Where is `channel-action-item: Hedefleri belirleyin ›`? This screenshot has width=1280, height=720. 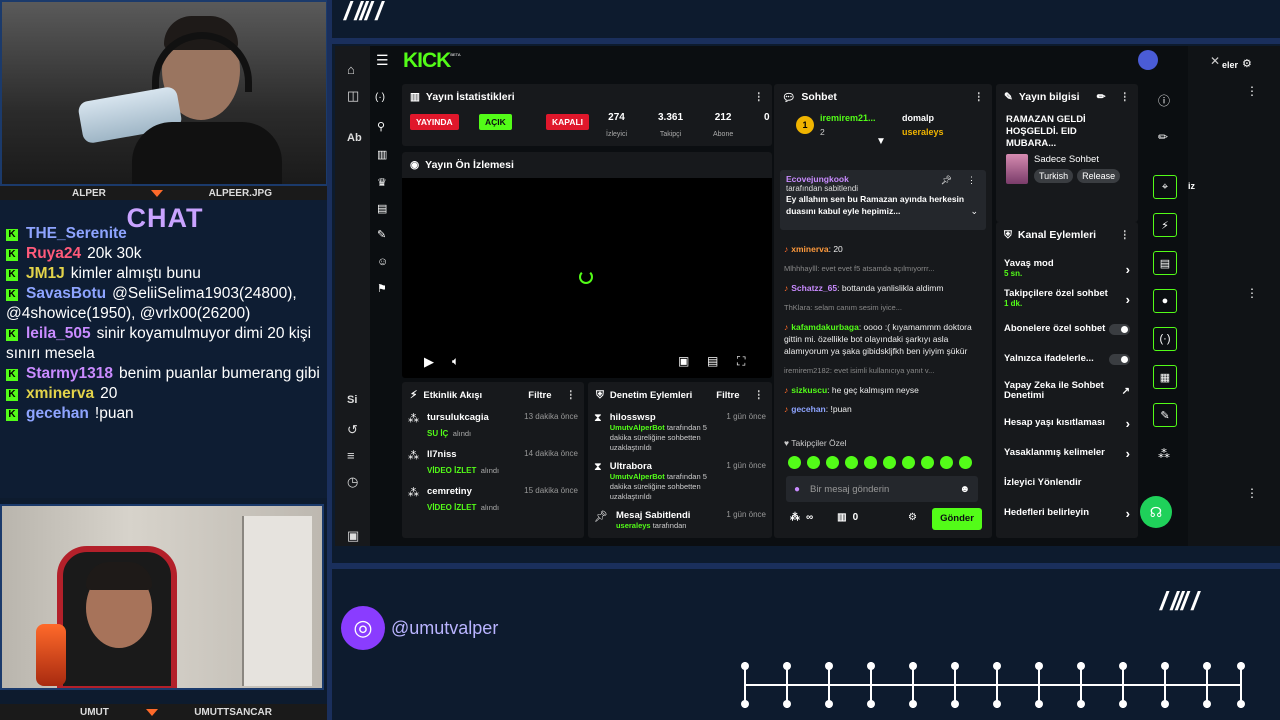
channel-action-item: Hedefleri belirleyin › is located at coordinates (1067, 513).